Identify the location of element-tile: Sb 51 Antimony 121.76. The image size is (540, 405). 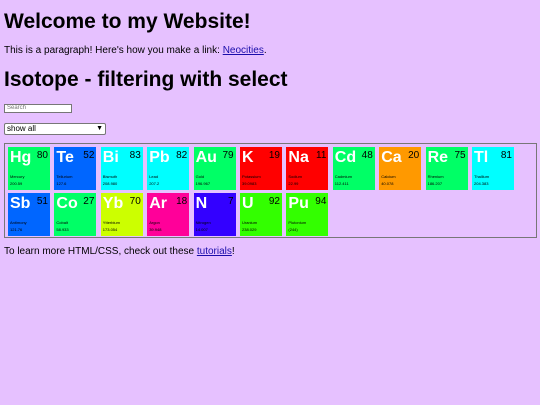
(29, 214).